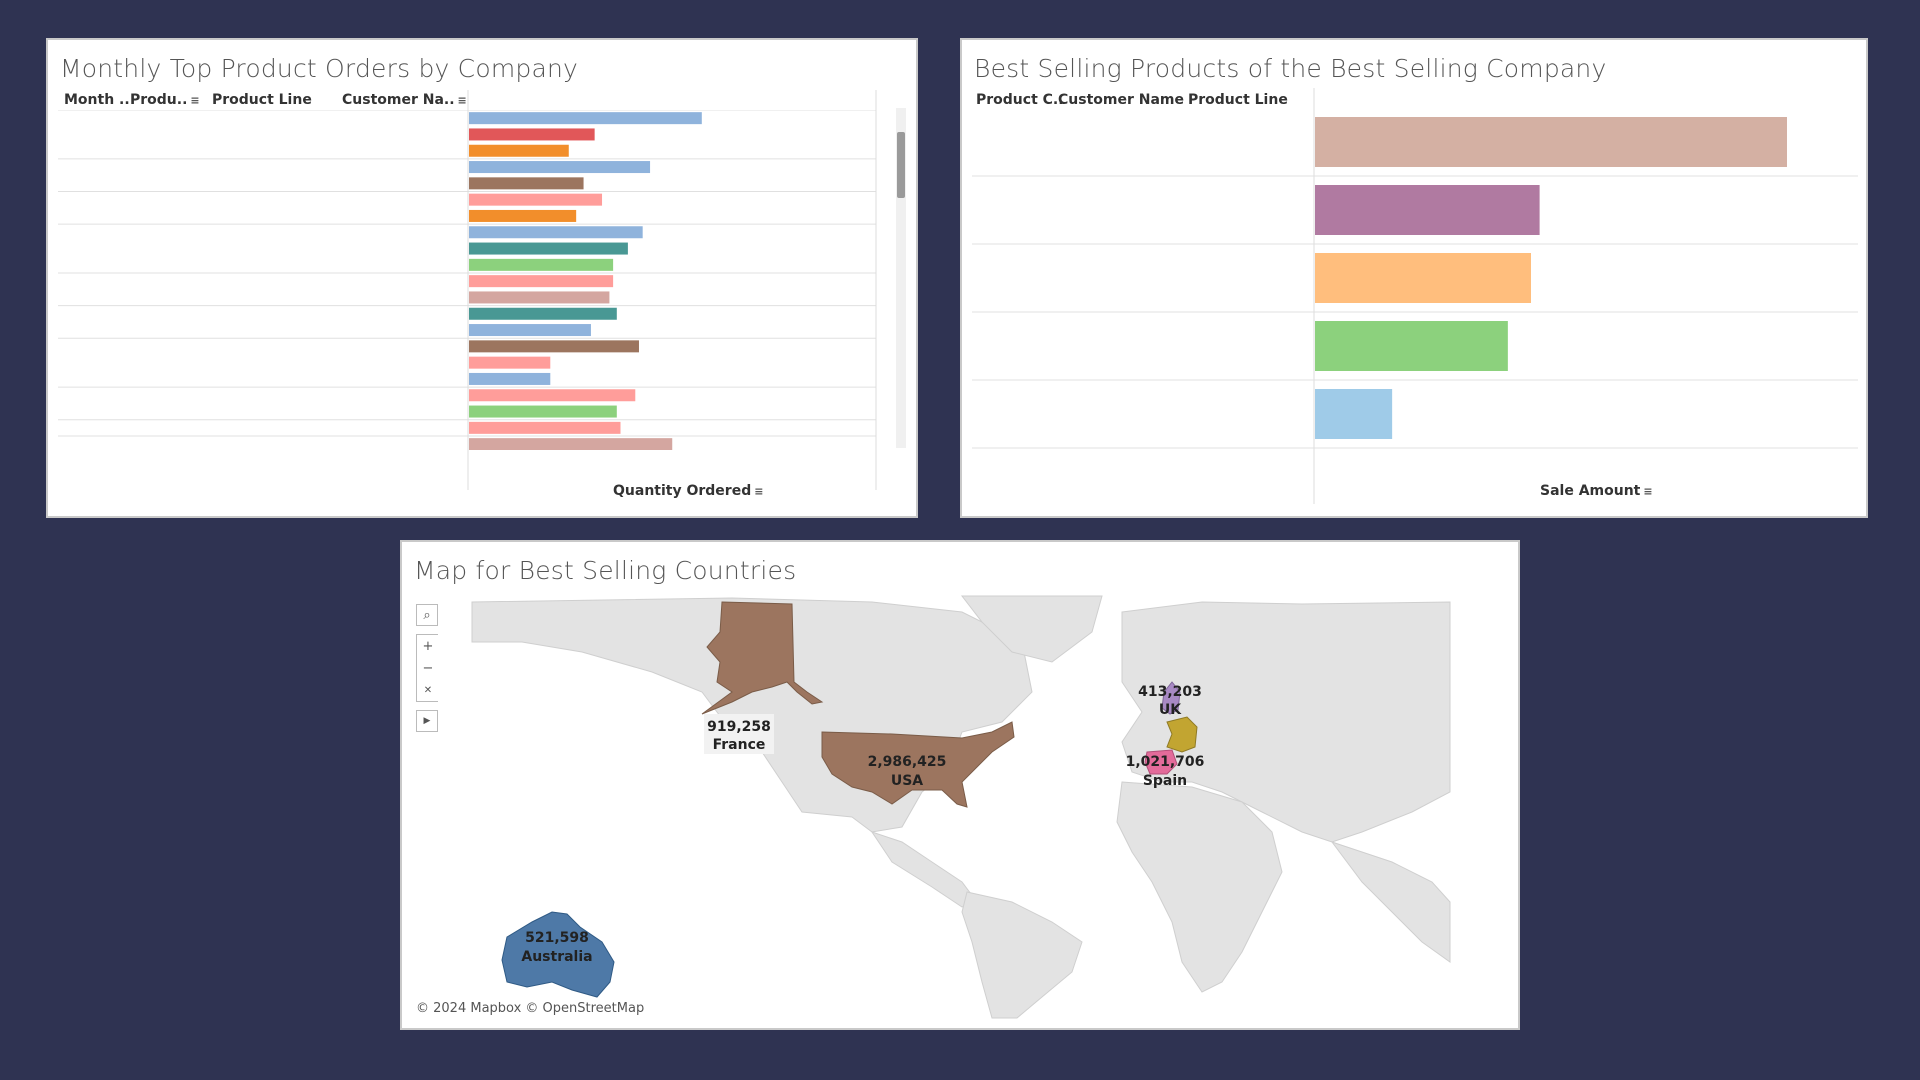  What do you see at coordinates (1170, 710) in the screenshot?
I see `country-name: UK` at bounding box center [1170, 710].